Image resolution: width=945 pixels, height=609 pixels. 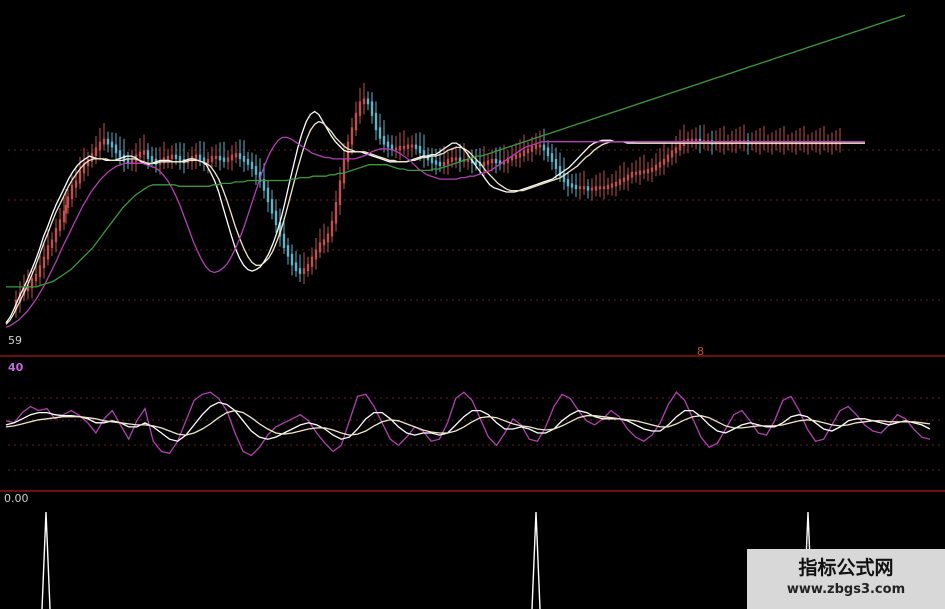 What do you see at coordinates (700, 351) in the screenshot?
I see `price-marker-label: 8` at bounding box center [700, 351].